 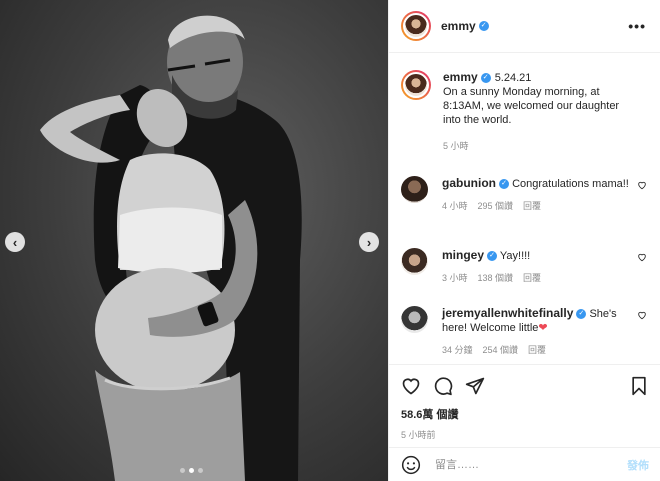 What do you see at coordinates (525, 434) in the screenshot?
I see `post-timestamp: 5 小時前` at bounding box center [525, 434].